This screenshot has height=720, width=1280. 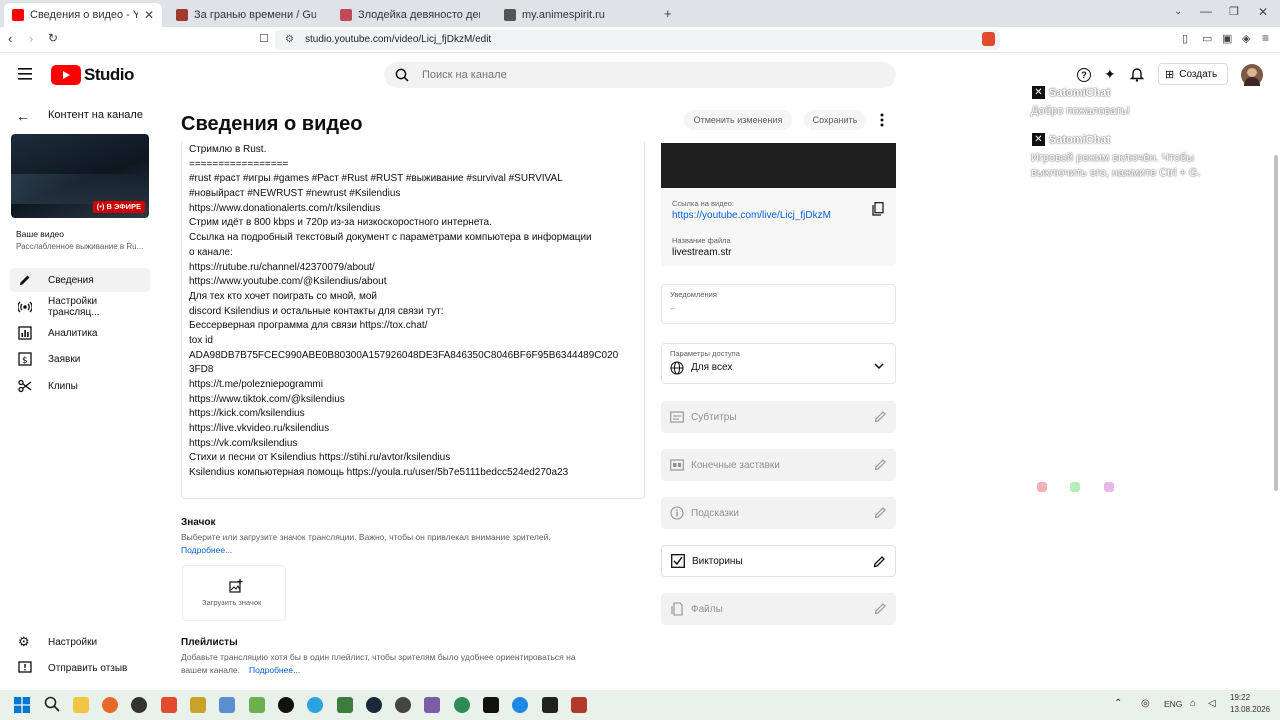 What do you see at coordinates (25, 74) in the screenshot?
I see `hamburger-menu-icon` at bounding box center [25, 74].